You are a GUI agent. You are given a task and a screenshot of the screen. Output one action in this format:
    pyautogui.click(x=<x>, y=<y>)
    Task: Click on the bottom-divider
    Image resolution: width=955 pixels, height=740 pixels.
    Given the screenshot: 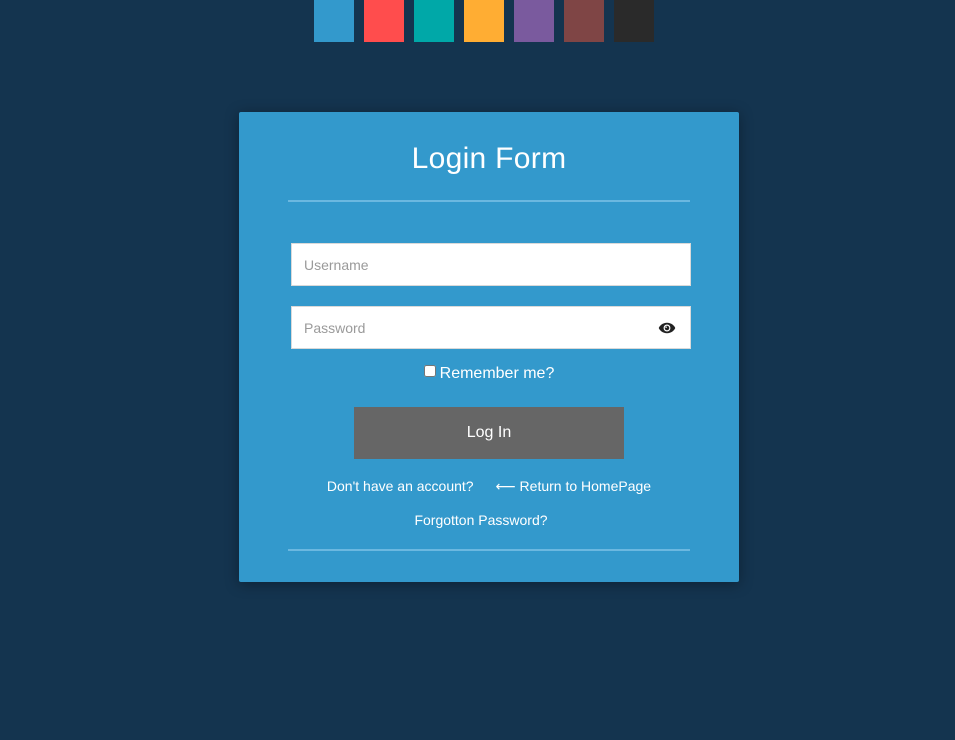 What is the action you would take?
    pyautogui.click(x=489, y=550)
    